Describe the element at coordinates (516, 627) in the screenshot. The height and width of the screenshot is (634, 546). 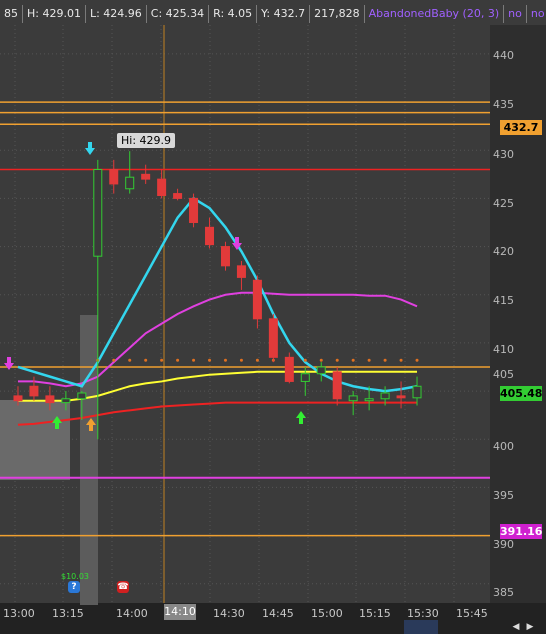
I see `scroll-left-icon: ◀` at that location.